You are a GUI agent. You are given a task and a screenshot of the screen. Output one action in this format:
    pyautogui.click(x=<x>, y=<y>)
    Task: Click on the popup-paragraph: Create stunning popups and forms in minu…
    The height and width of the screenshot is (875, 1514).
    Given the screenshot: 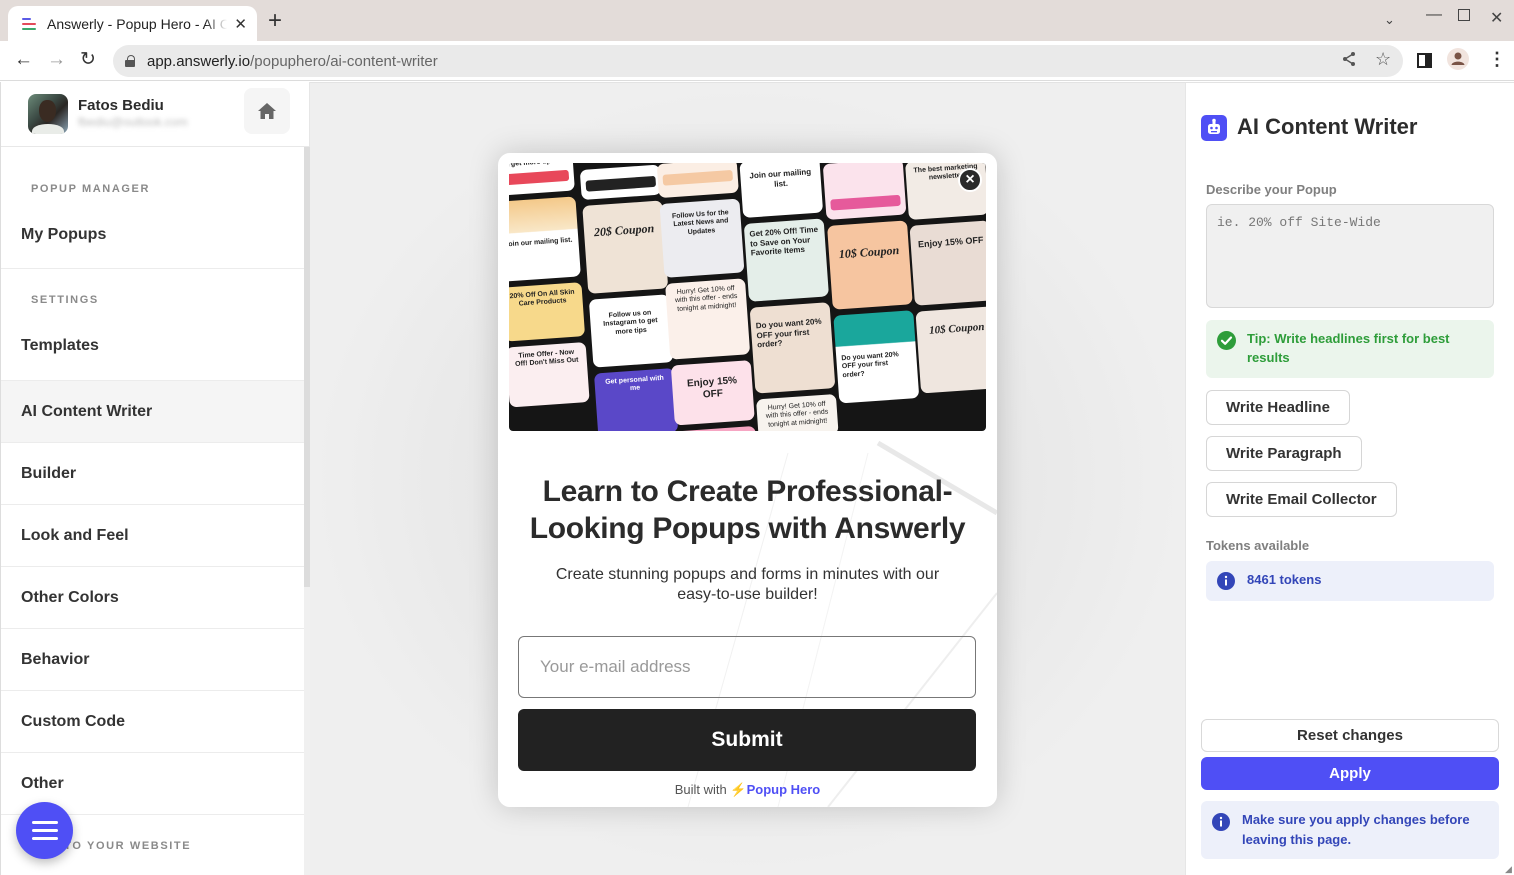 What is the action you would take?
    pyautogui.click(x=747, y=584)
    